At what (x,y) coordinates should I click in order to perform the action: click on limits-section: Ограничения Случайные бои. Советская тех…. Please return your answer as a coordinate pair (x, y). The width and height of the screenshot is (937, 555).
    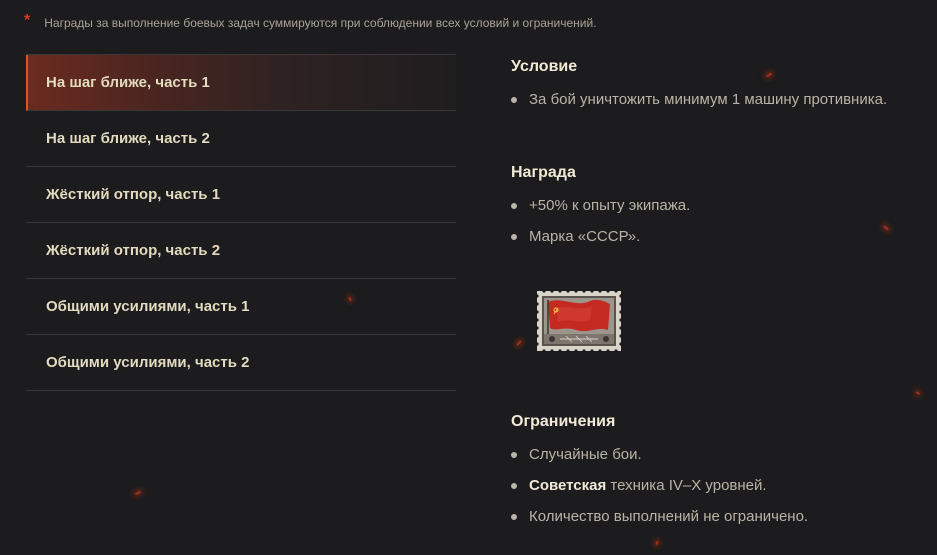
    Looking at the image, I should click on (659, 475).